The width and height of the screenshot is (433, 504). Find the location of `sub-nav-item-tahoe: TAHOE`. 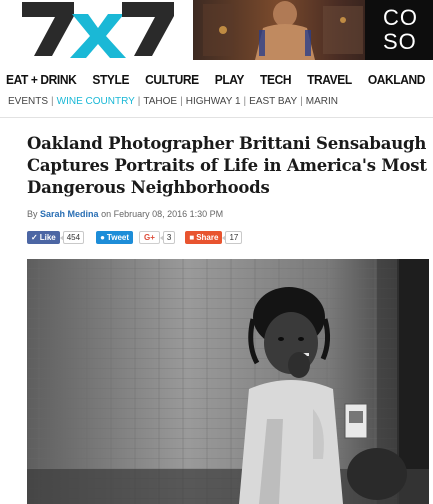

sub-nav-item-tahoe: TAHOE is located at coordinates (160, 101).